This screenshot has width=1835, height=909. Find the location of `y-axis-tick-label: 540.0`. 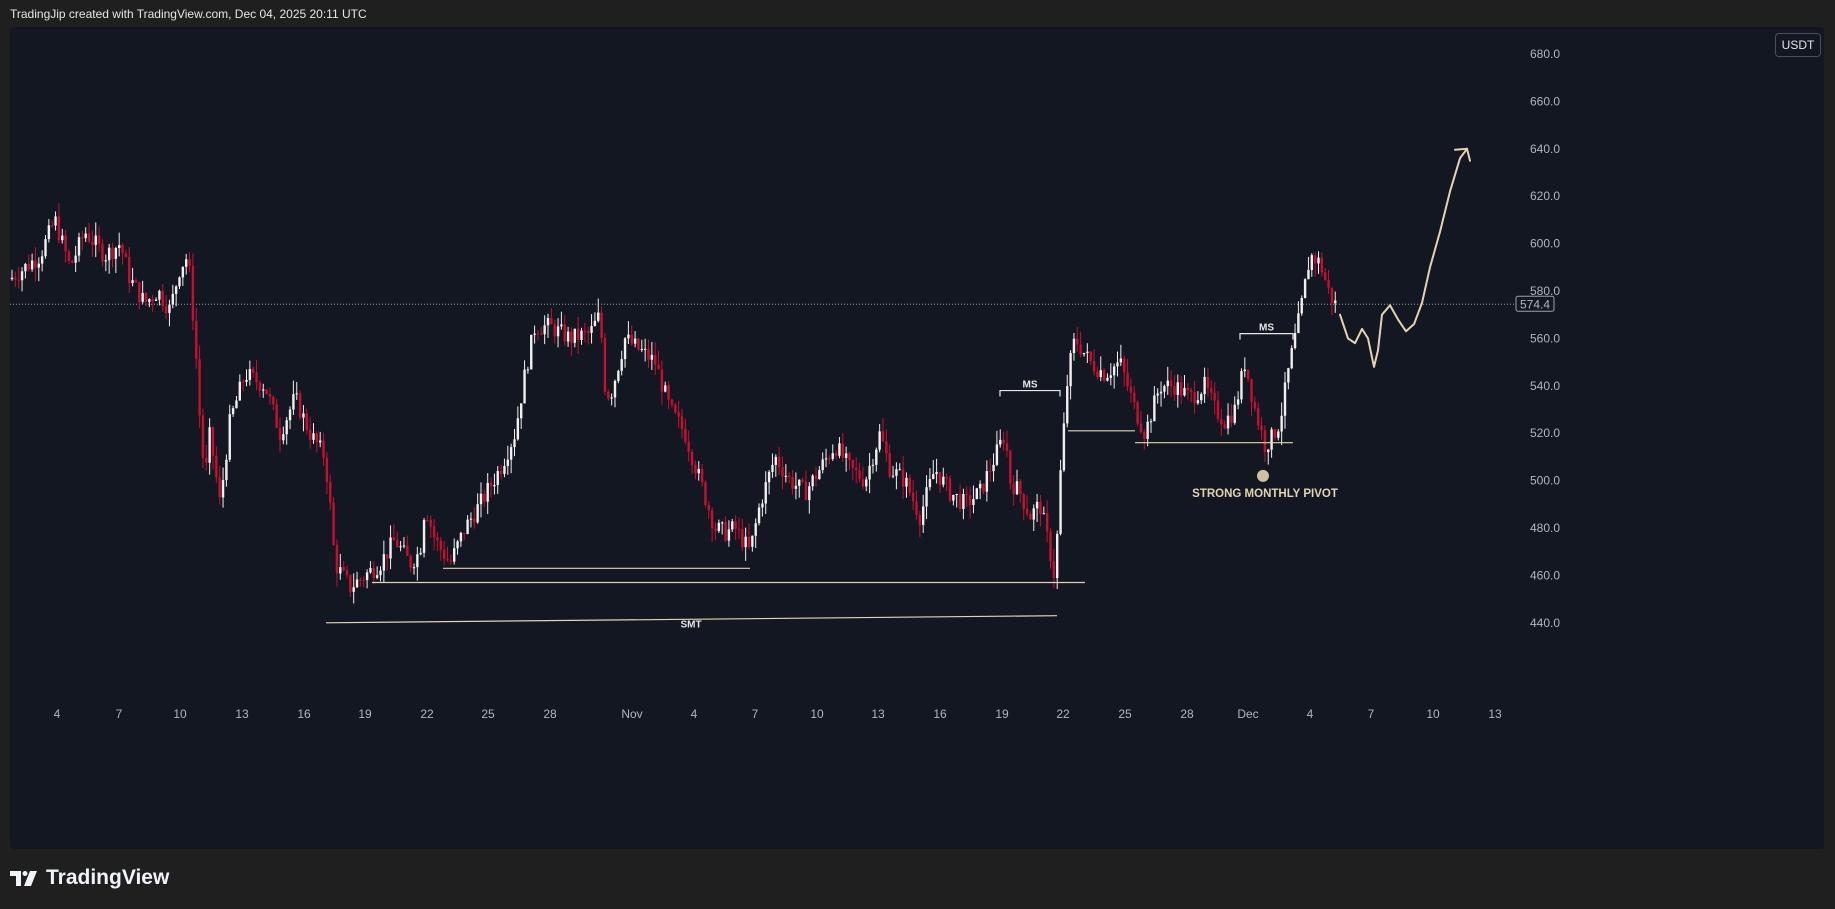

y-axis-tick-label: 540.0 is located at coordinates (1545, 386).